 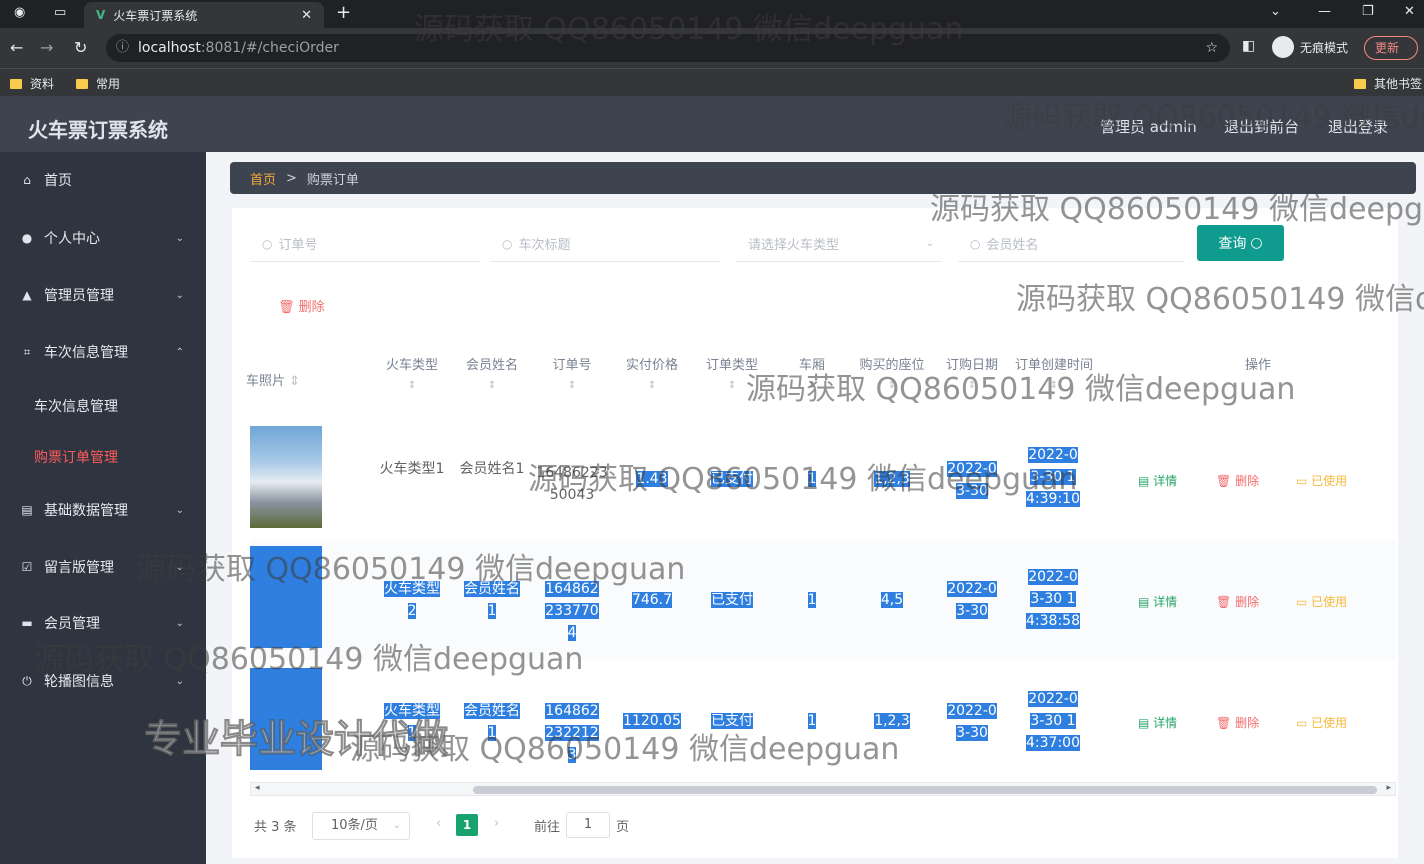 I want to click on folder-icon, so click(x=16, y=83).